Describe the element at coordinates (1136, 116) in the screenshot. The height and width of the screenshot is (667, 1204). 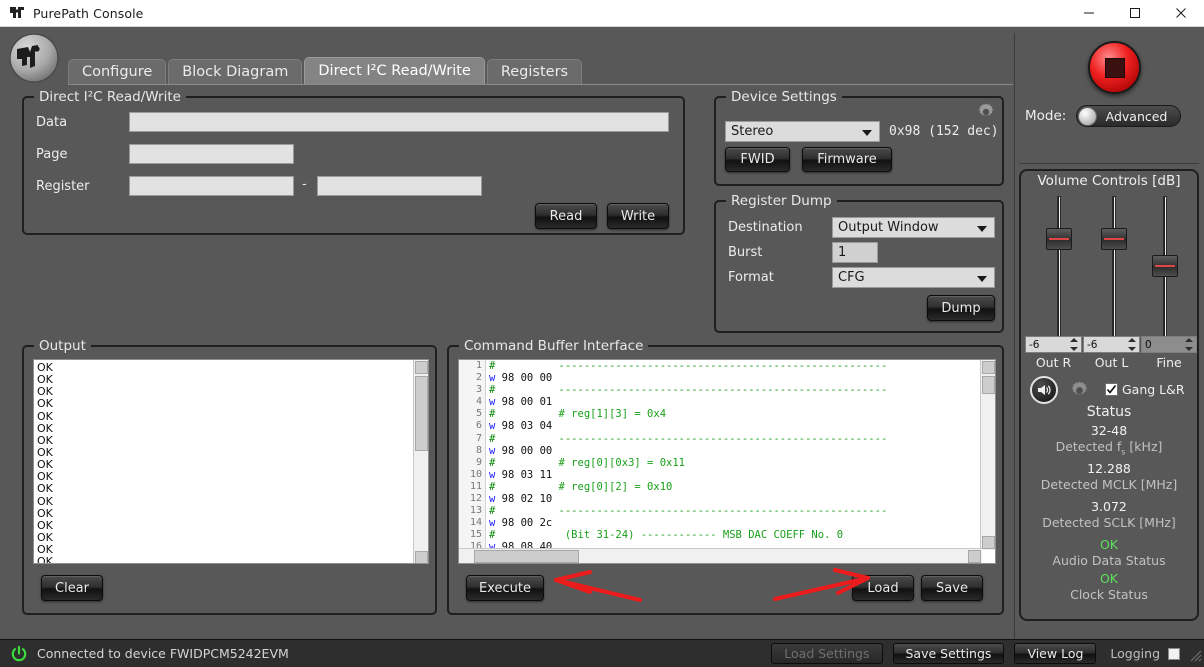
I see `mode-value: Advanced` at that location.